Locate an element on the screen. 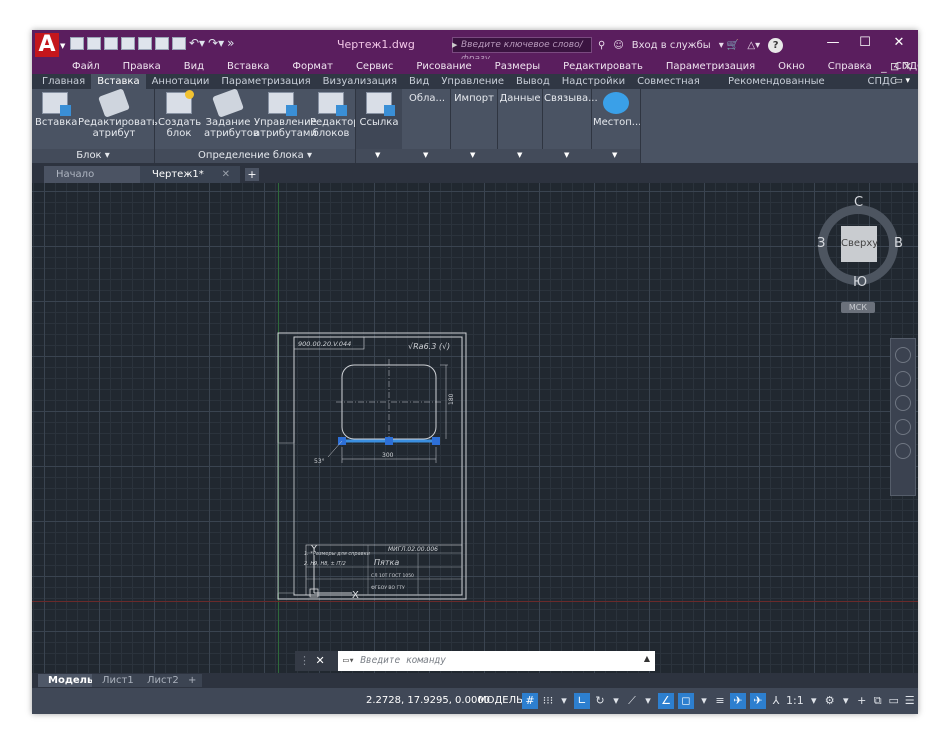  save-icon is located at coordinates (111, 43).